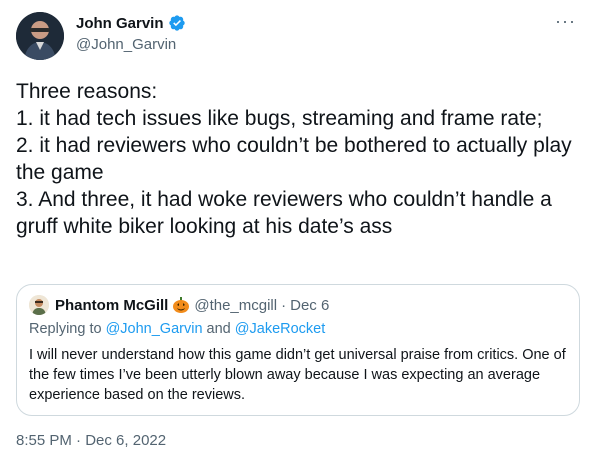  Describe the element at coordinates (235, 305) in the screenshot. I see `quote-author-handle: @the_mcgill` at that location.